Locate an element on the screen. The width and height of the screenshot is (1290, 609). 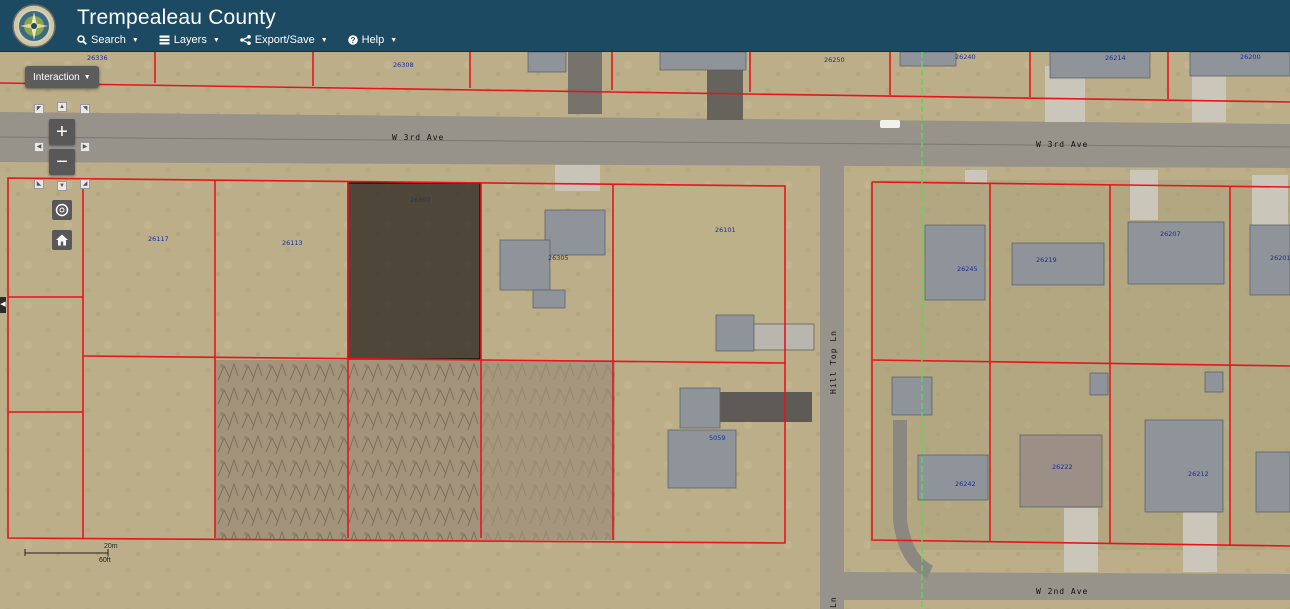
parcel-id: 26242 is located at coordinates (965, 484).